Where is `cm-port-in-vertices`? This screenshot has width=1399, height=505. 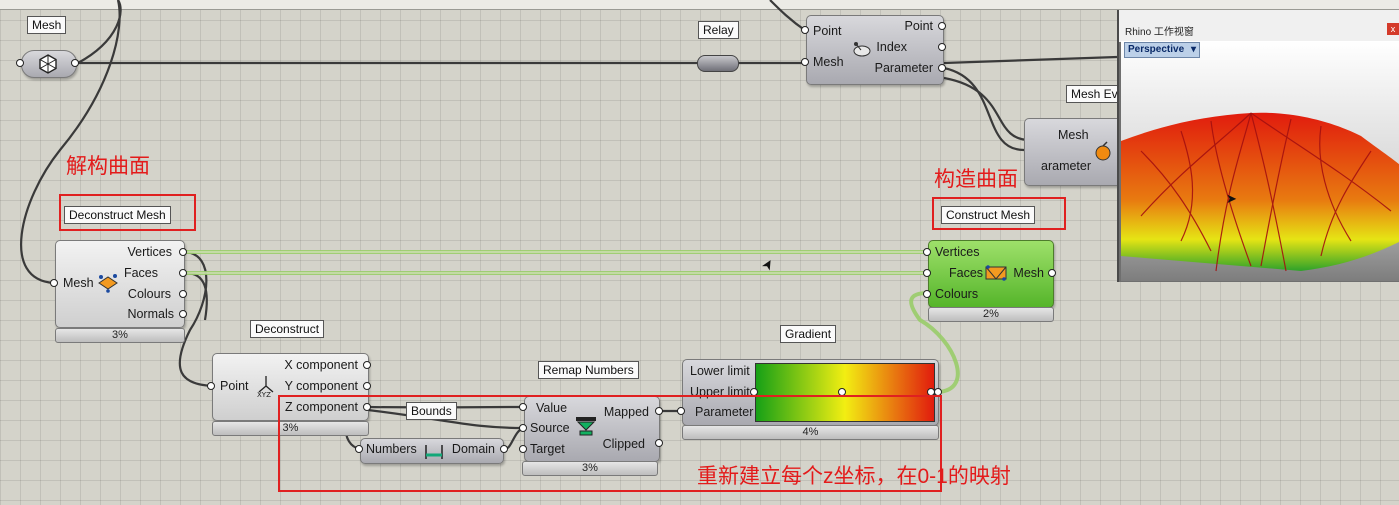
cm-port-in-vertices is located at coordinates (927, 252).